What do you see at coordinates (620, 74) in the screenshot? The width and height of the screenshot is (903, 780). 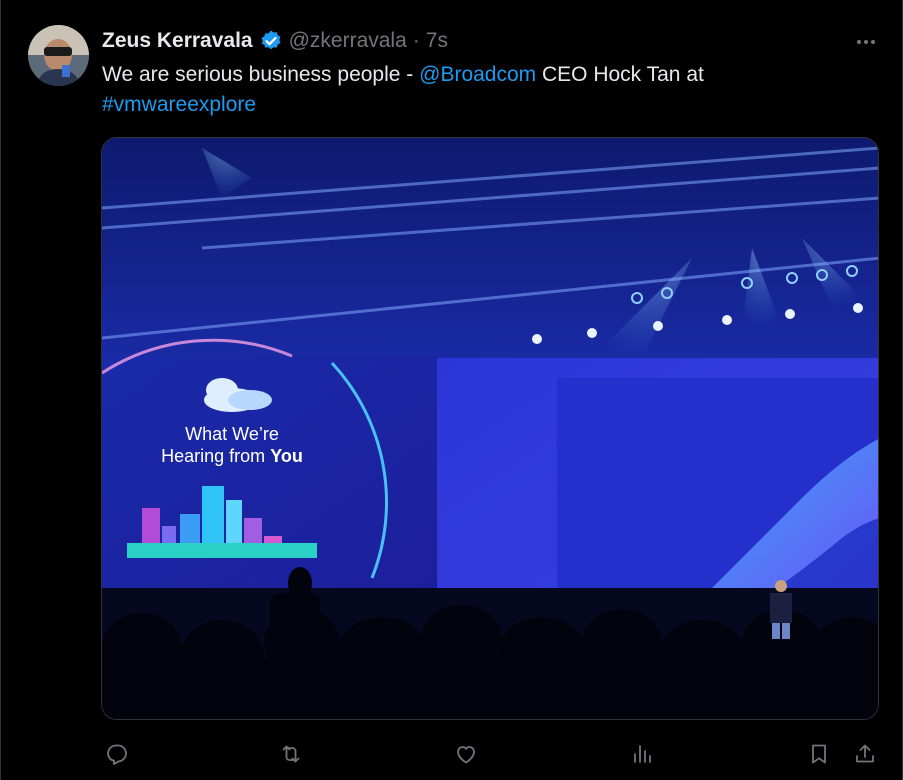 I see `tweet-text-part2: CEO Hock Tan at` at bounding box center [620, 74].